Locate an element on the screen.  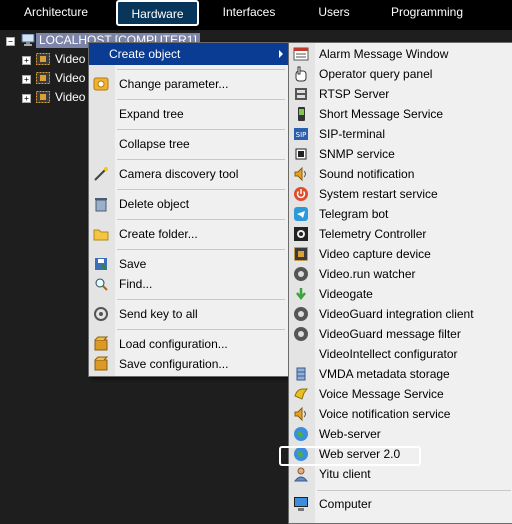
submenu-item-sip-terminal: SIP SIP-terminal is located at coordinates (400, 134).